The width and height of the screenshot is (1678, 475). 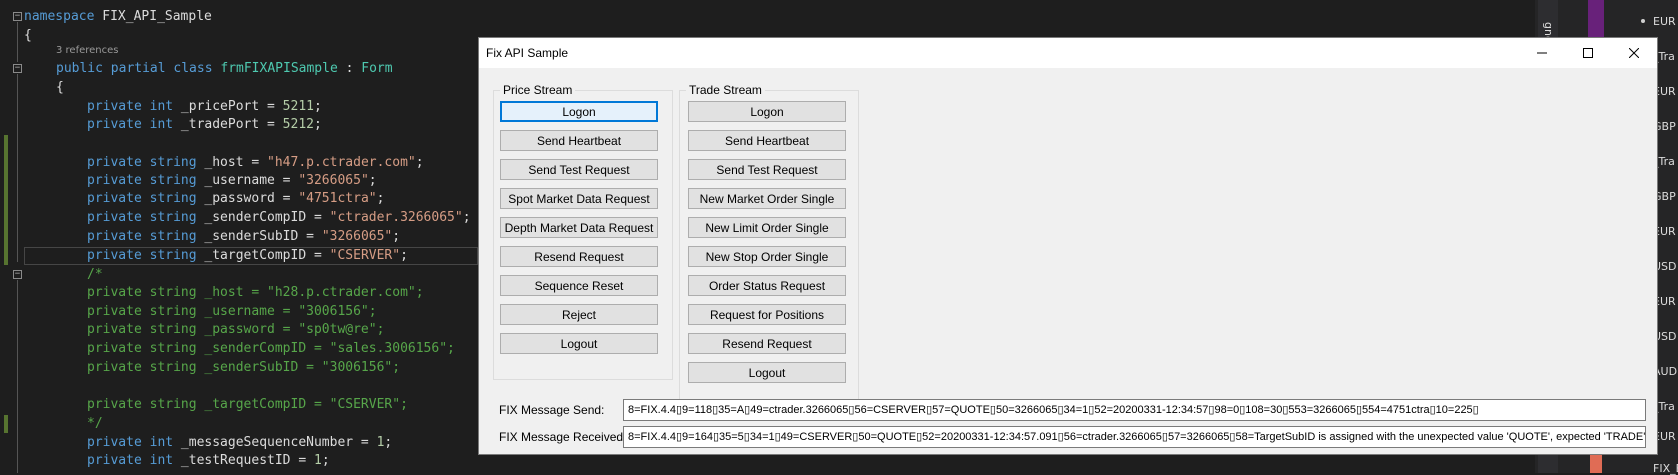 I want to click on code-line: private string _password = "4751ctra";, so click(x=235, y=199).